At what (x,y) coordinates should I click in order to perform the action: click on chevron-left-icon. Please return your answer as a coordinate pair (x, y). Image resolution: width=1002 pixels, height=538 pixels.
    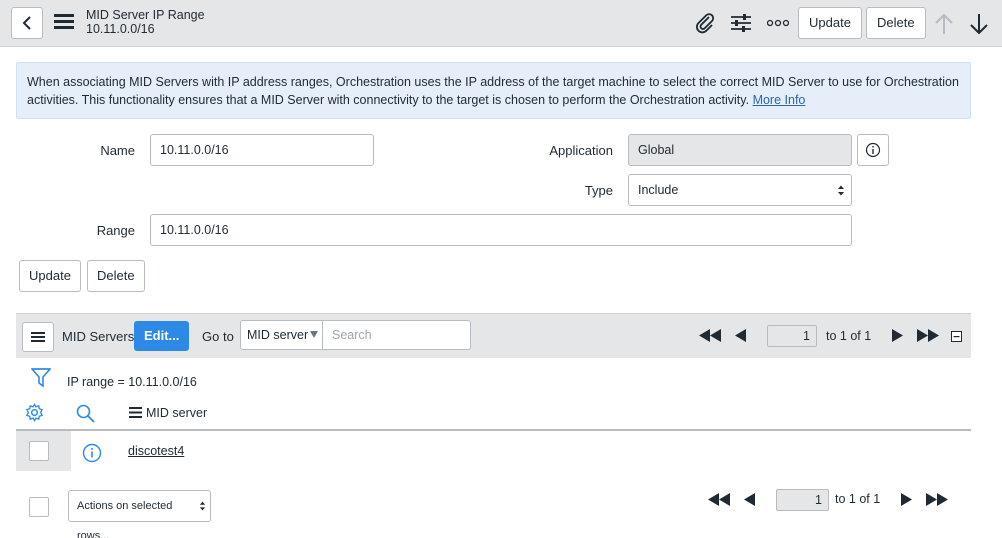
    Looking at the image, I should click on (26, 23).